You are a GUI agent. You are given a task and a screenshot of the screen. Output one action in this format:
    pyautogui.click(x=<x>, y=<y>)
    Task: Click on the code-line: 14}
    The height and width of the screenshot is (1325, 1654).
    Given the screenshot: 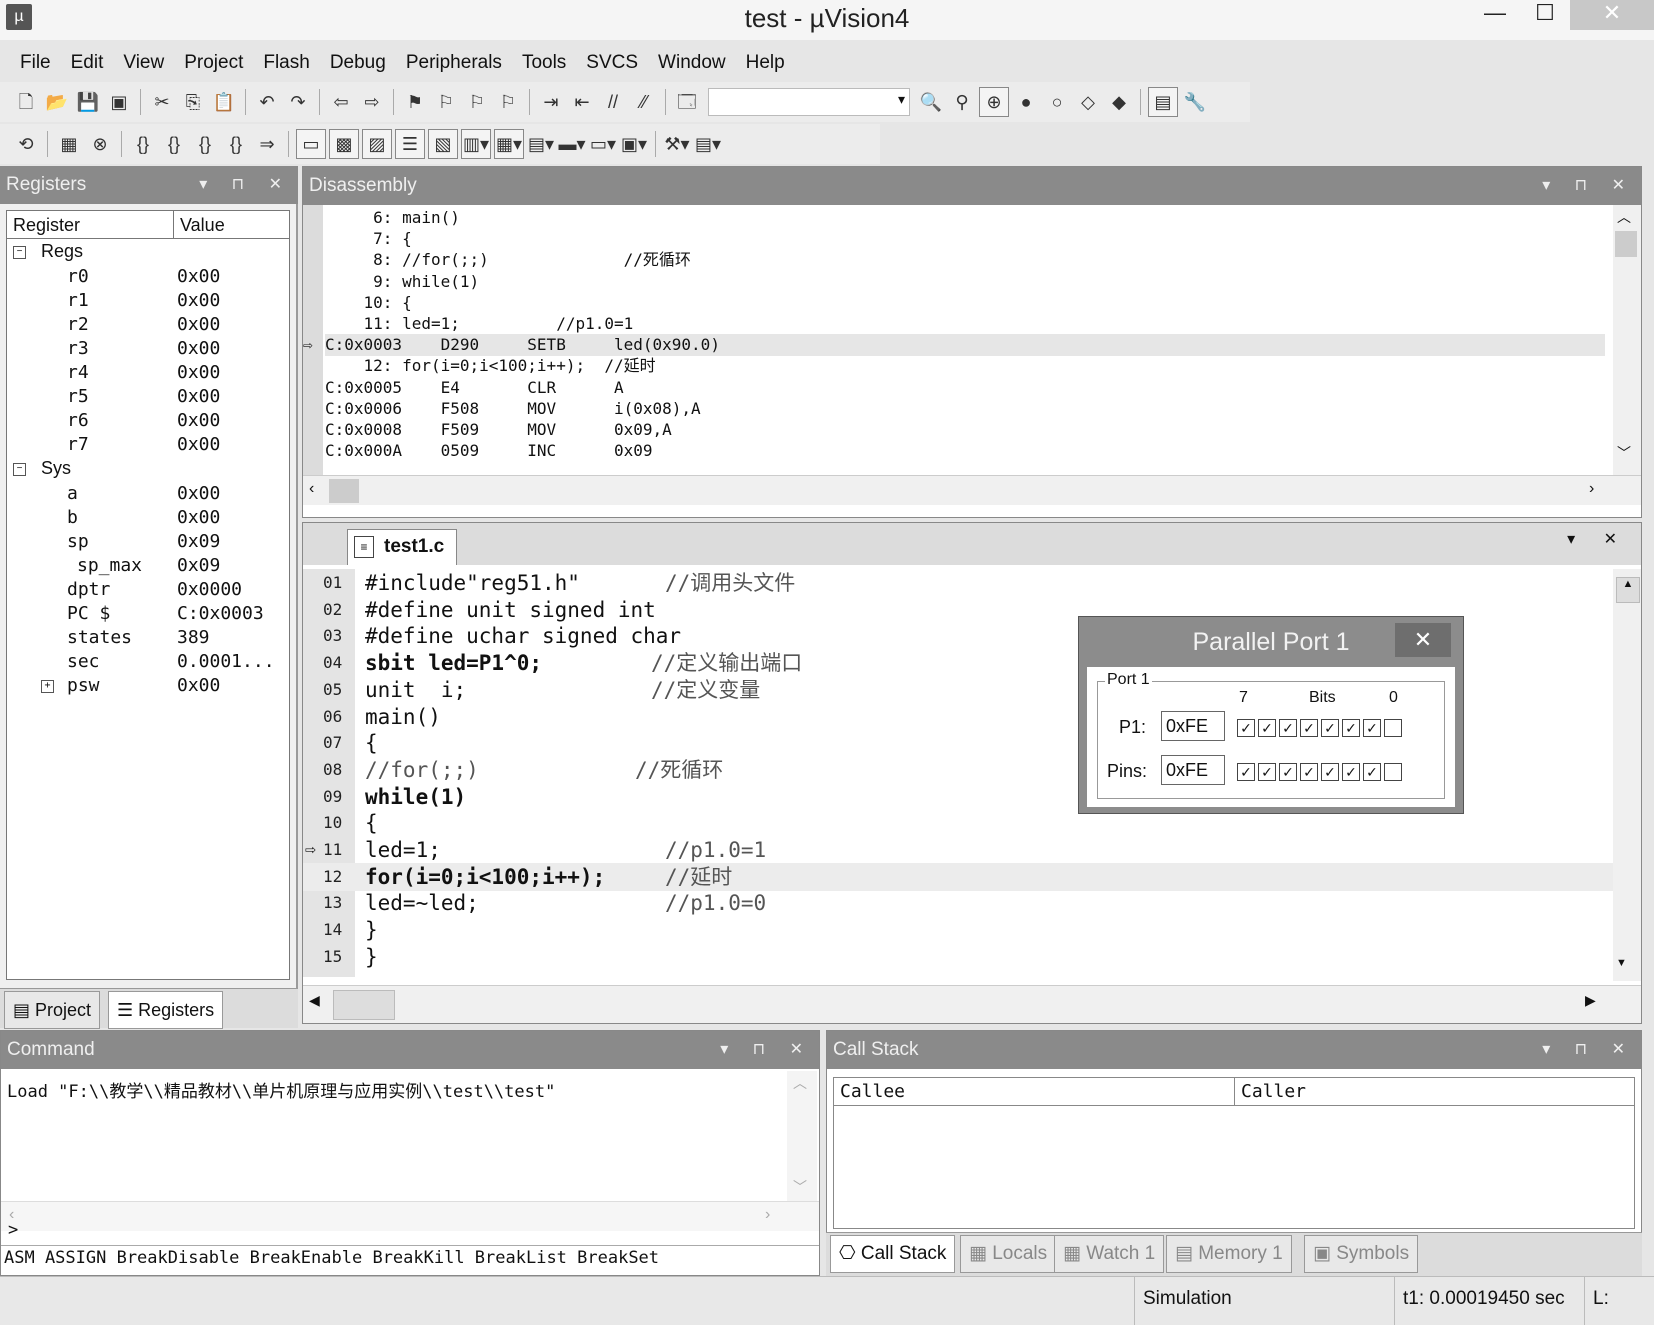 What is the action you would take?
    pyautogui.click(x=958, y=930)
    